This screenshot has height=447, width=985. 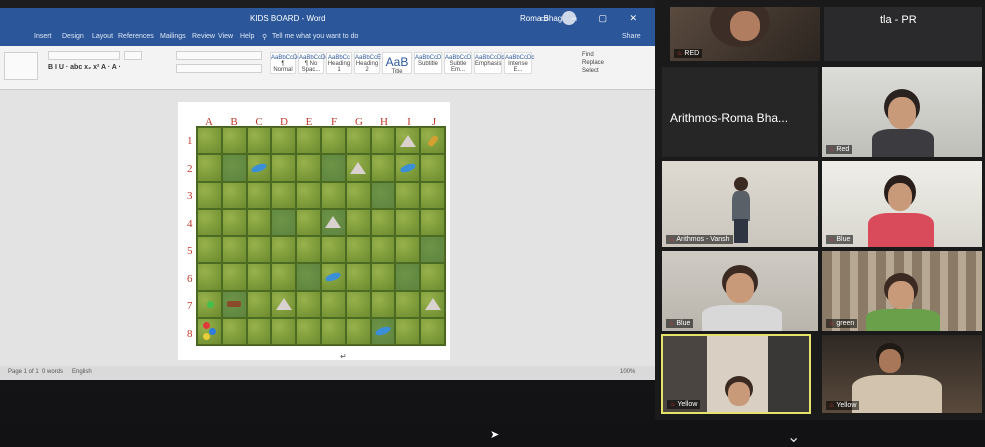 I want to click on font-name-select, so click(x=84, y=55).